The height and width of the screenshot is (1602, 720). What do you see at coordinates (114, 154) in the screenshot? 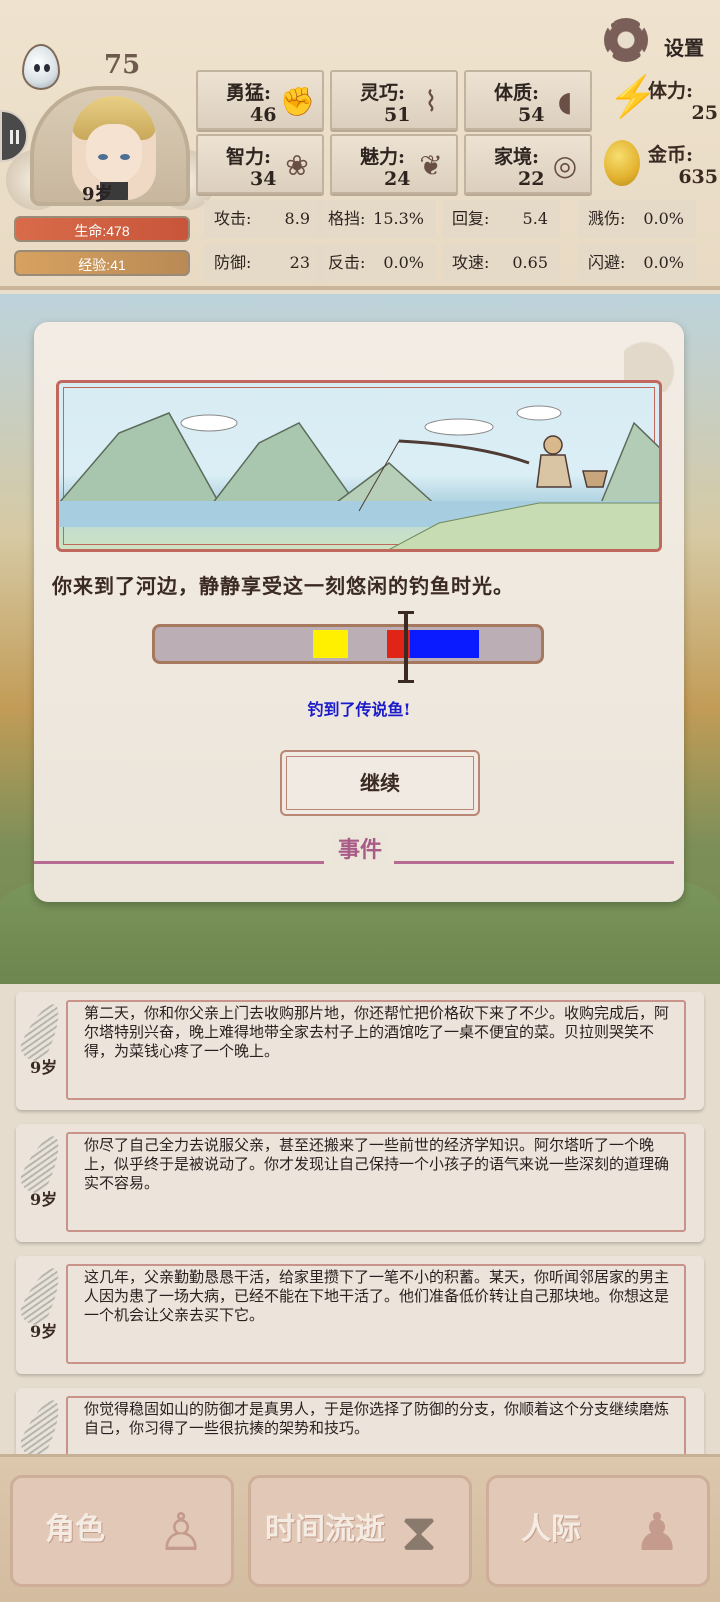
I see `avatar-face` at bounding box center [114, 154].